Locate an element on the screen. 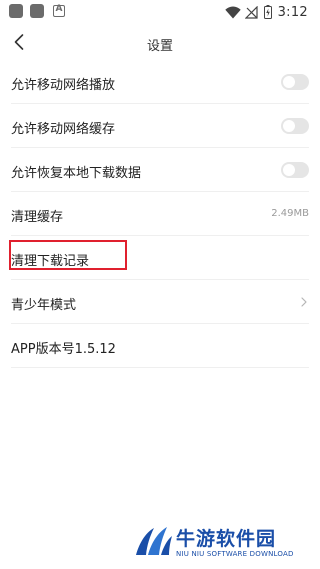 The image size is (320, 569). battery-icon is located at coordinates (267, 12).